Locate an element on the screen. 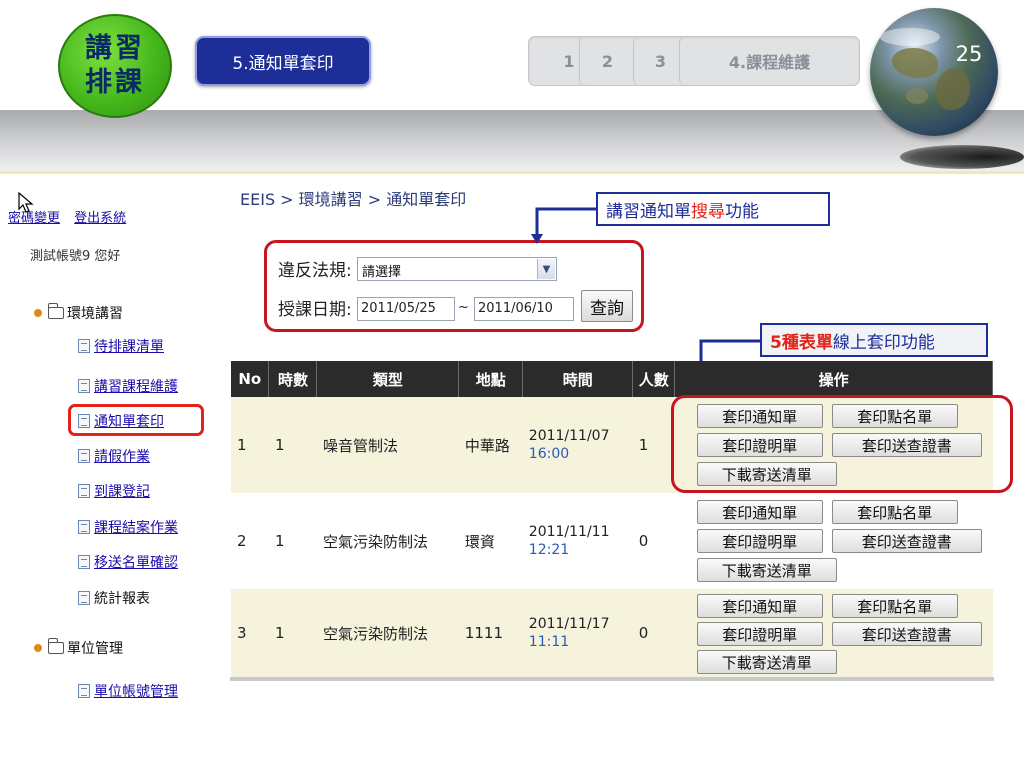  col-hours: 時數 is located at coordinates (293, 379).